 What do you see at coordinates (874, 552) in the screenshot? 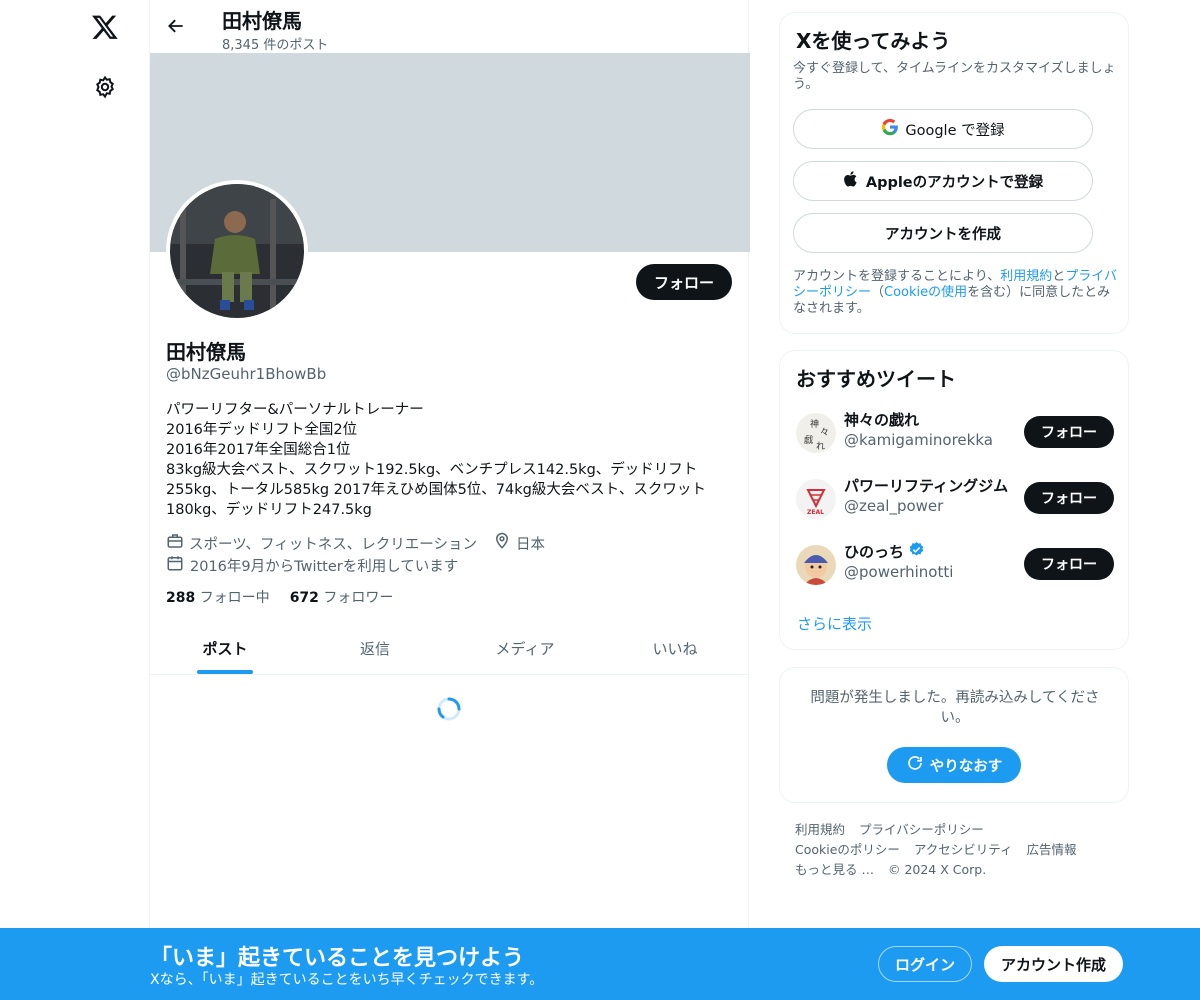
I see `recommended-name-text: ひのっち` at bounding box center [874, 552].